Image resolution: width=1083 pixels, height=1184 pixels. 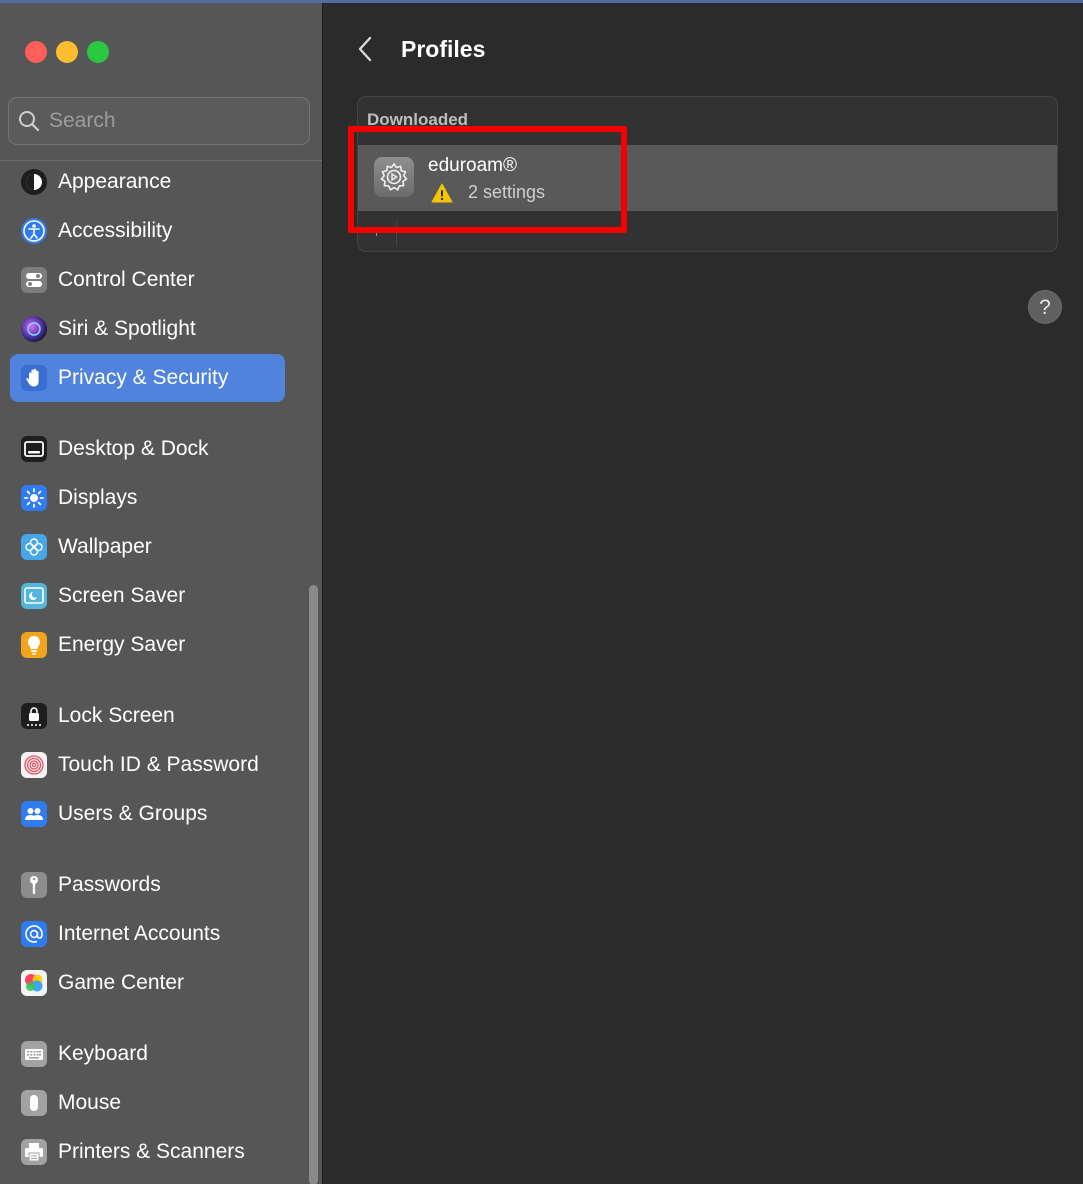 What do you see at coordinates (34, 547) in the screenshot?
I see `wallpaper-flower-icon` at bounding box center [34, 547].